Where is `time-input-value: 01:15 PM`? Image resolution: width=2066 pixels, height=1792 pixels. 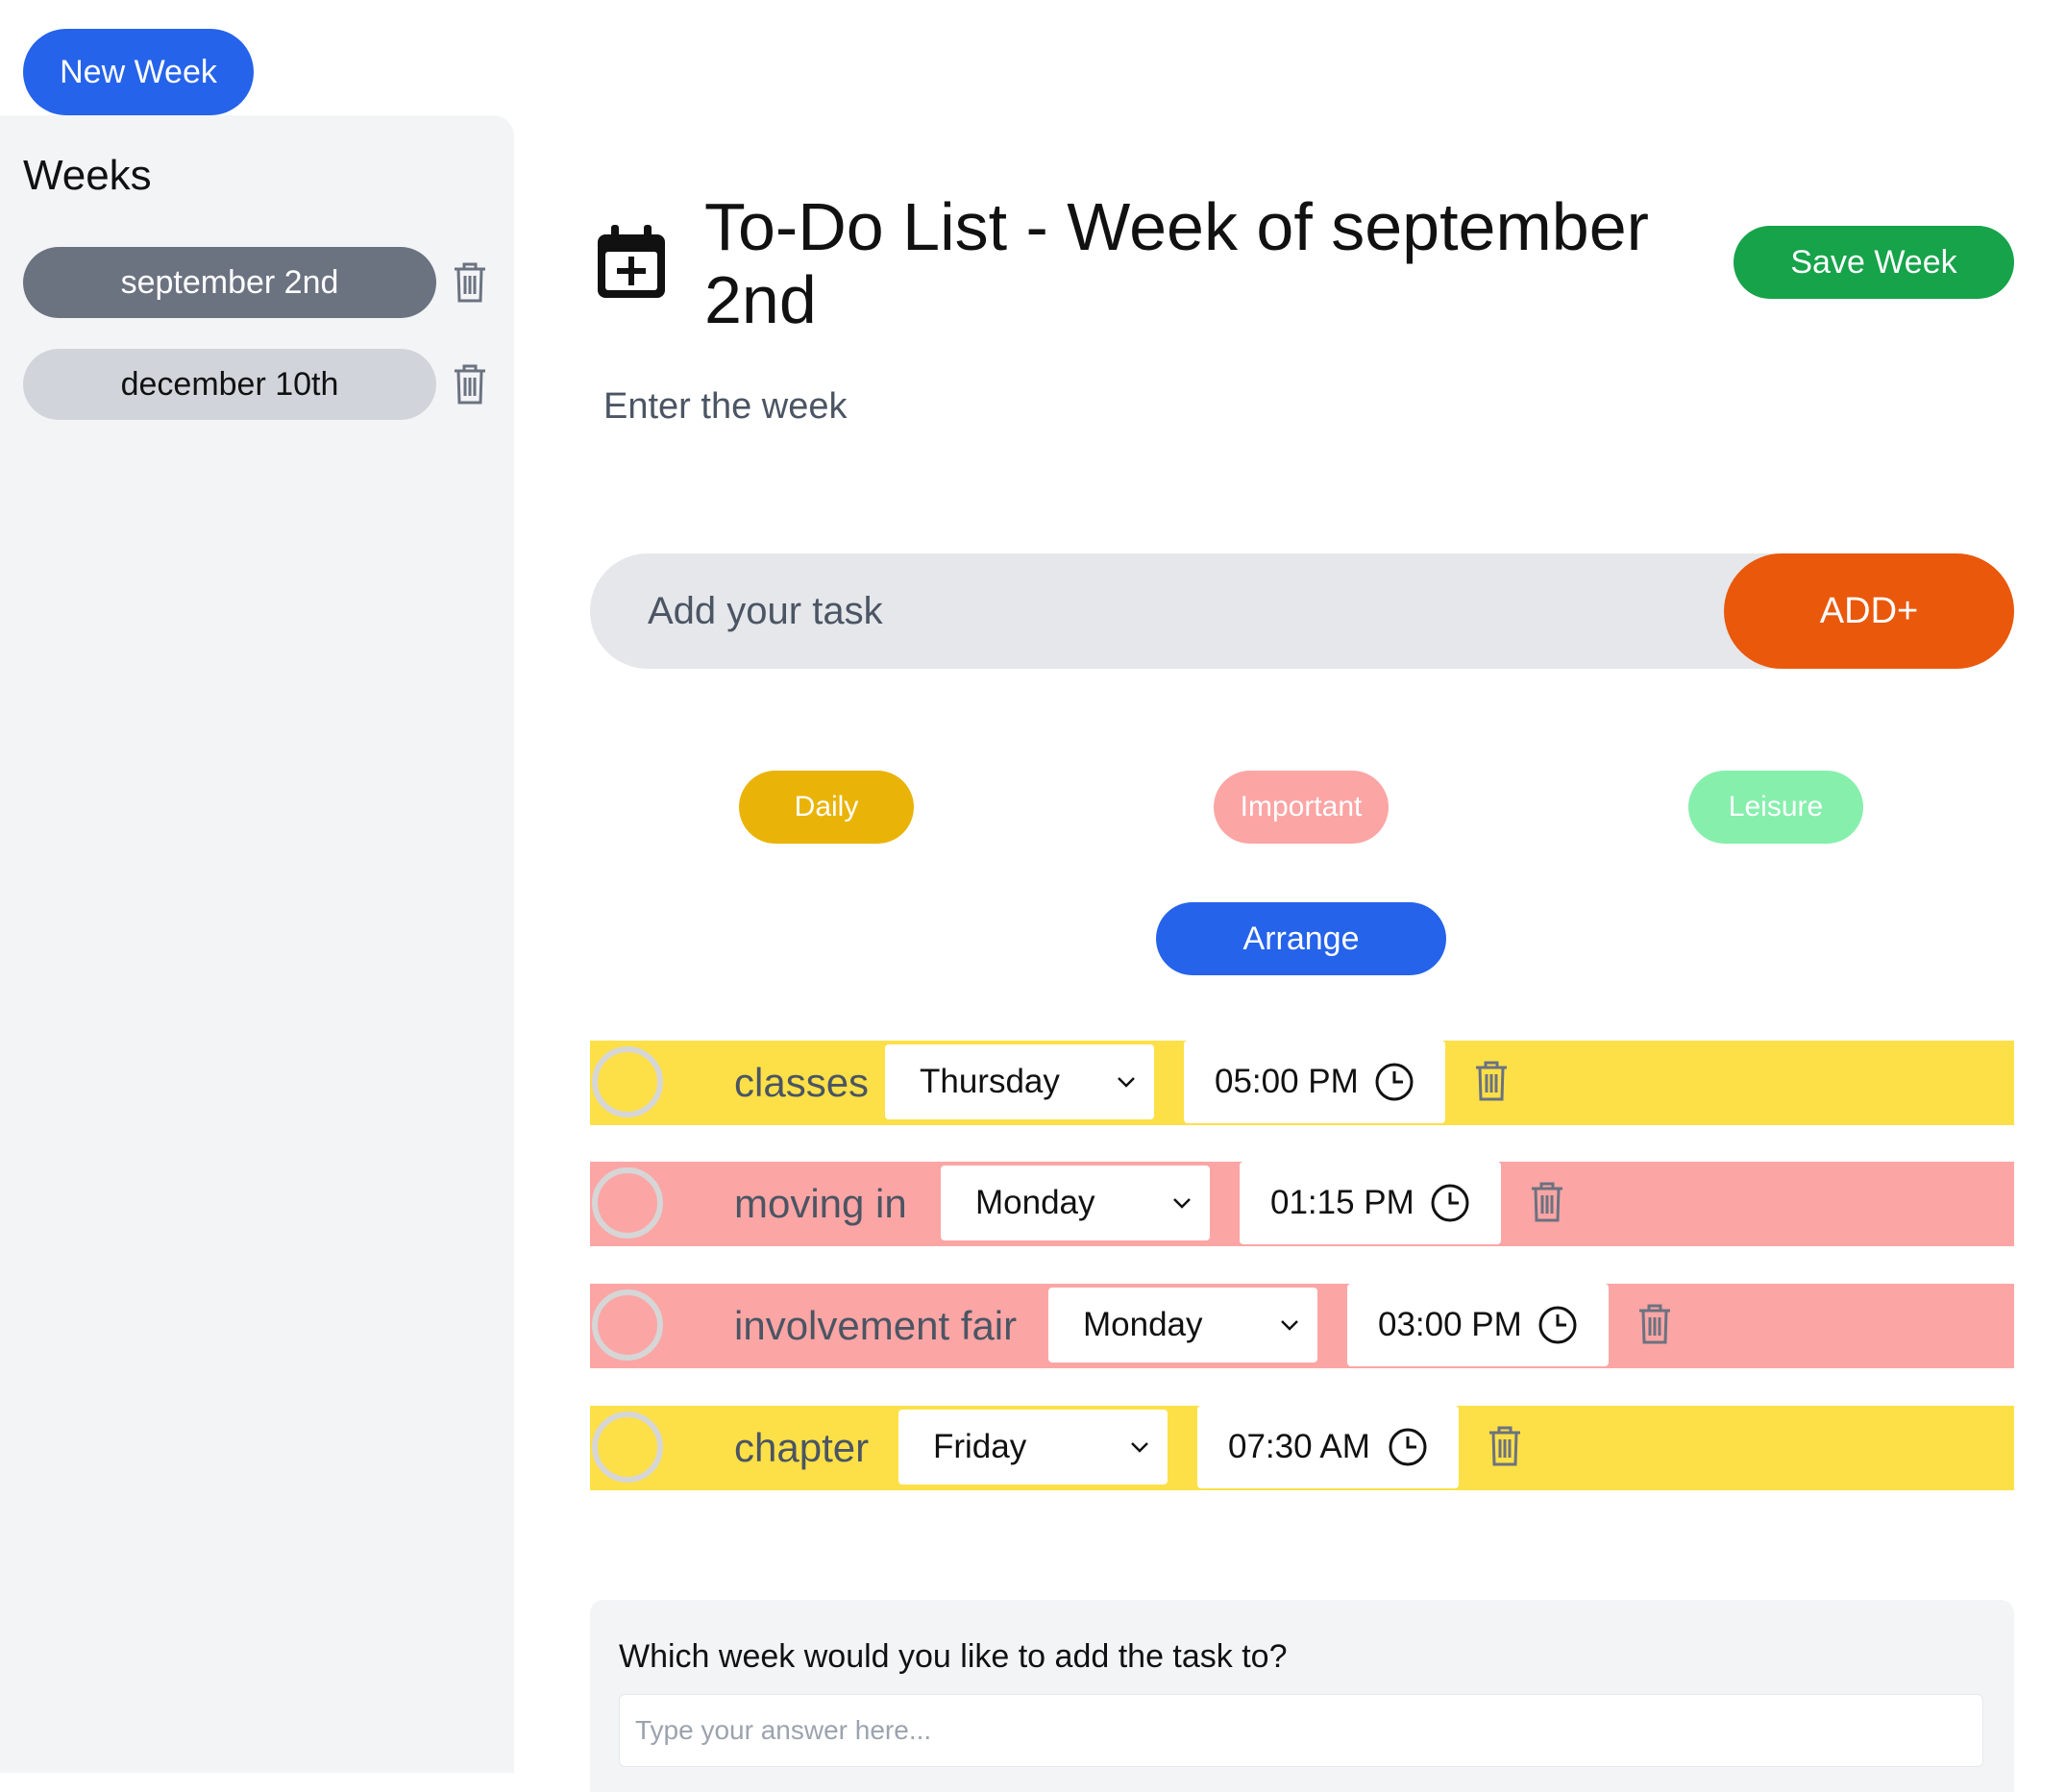
time-input-value: 01:15 PM is located at coordinates (1342, 1202).